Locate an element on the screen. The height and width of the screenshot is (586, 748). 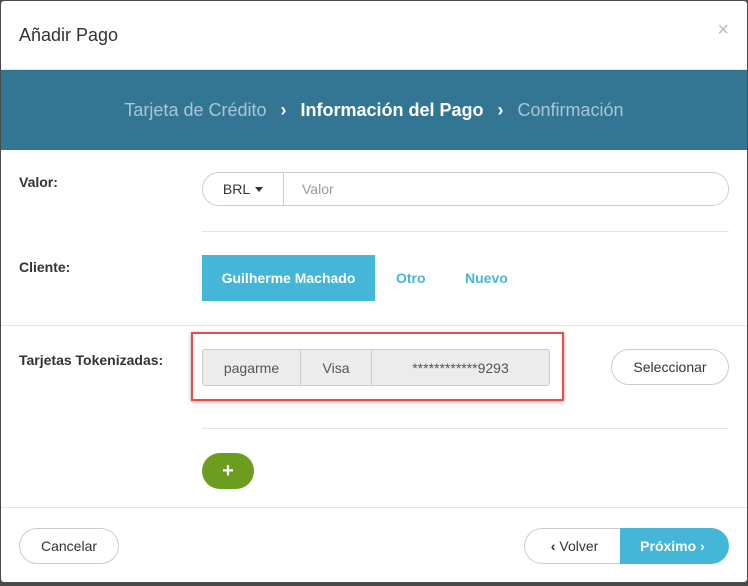
cliente-label: Cliente: is located at coordinates (45, 267).